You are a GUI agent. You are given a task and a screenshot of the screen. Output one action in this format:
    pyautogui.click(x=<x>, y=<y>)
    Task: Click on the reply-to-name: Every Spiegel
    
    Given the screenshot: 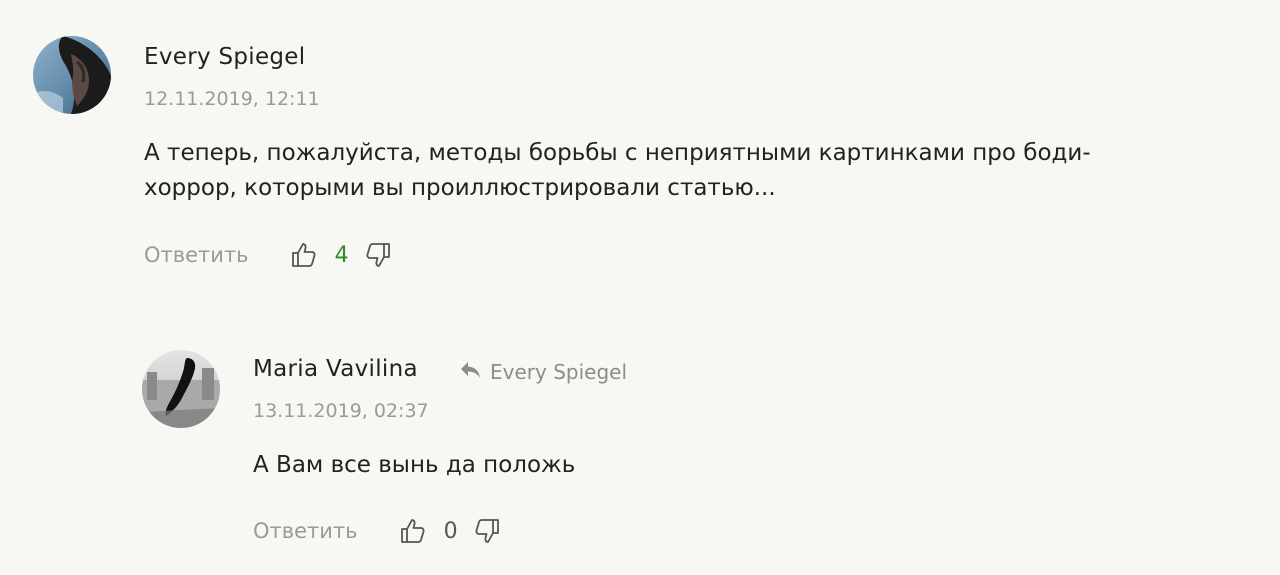 What is the action you would take?
    pyautogui.click(x=559, y=372)
    